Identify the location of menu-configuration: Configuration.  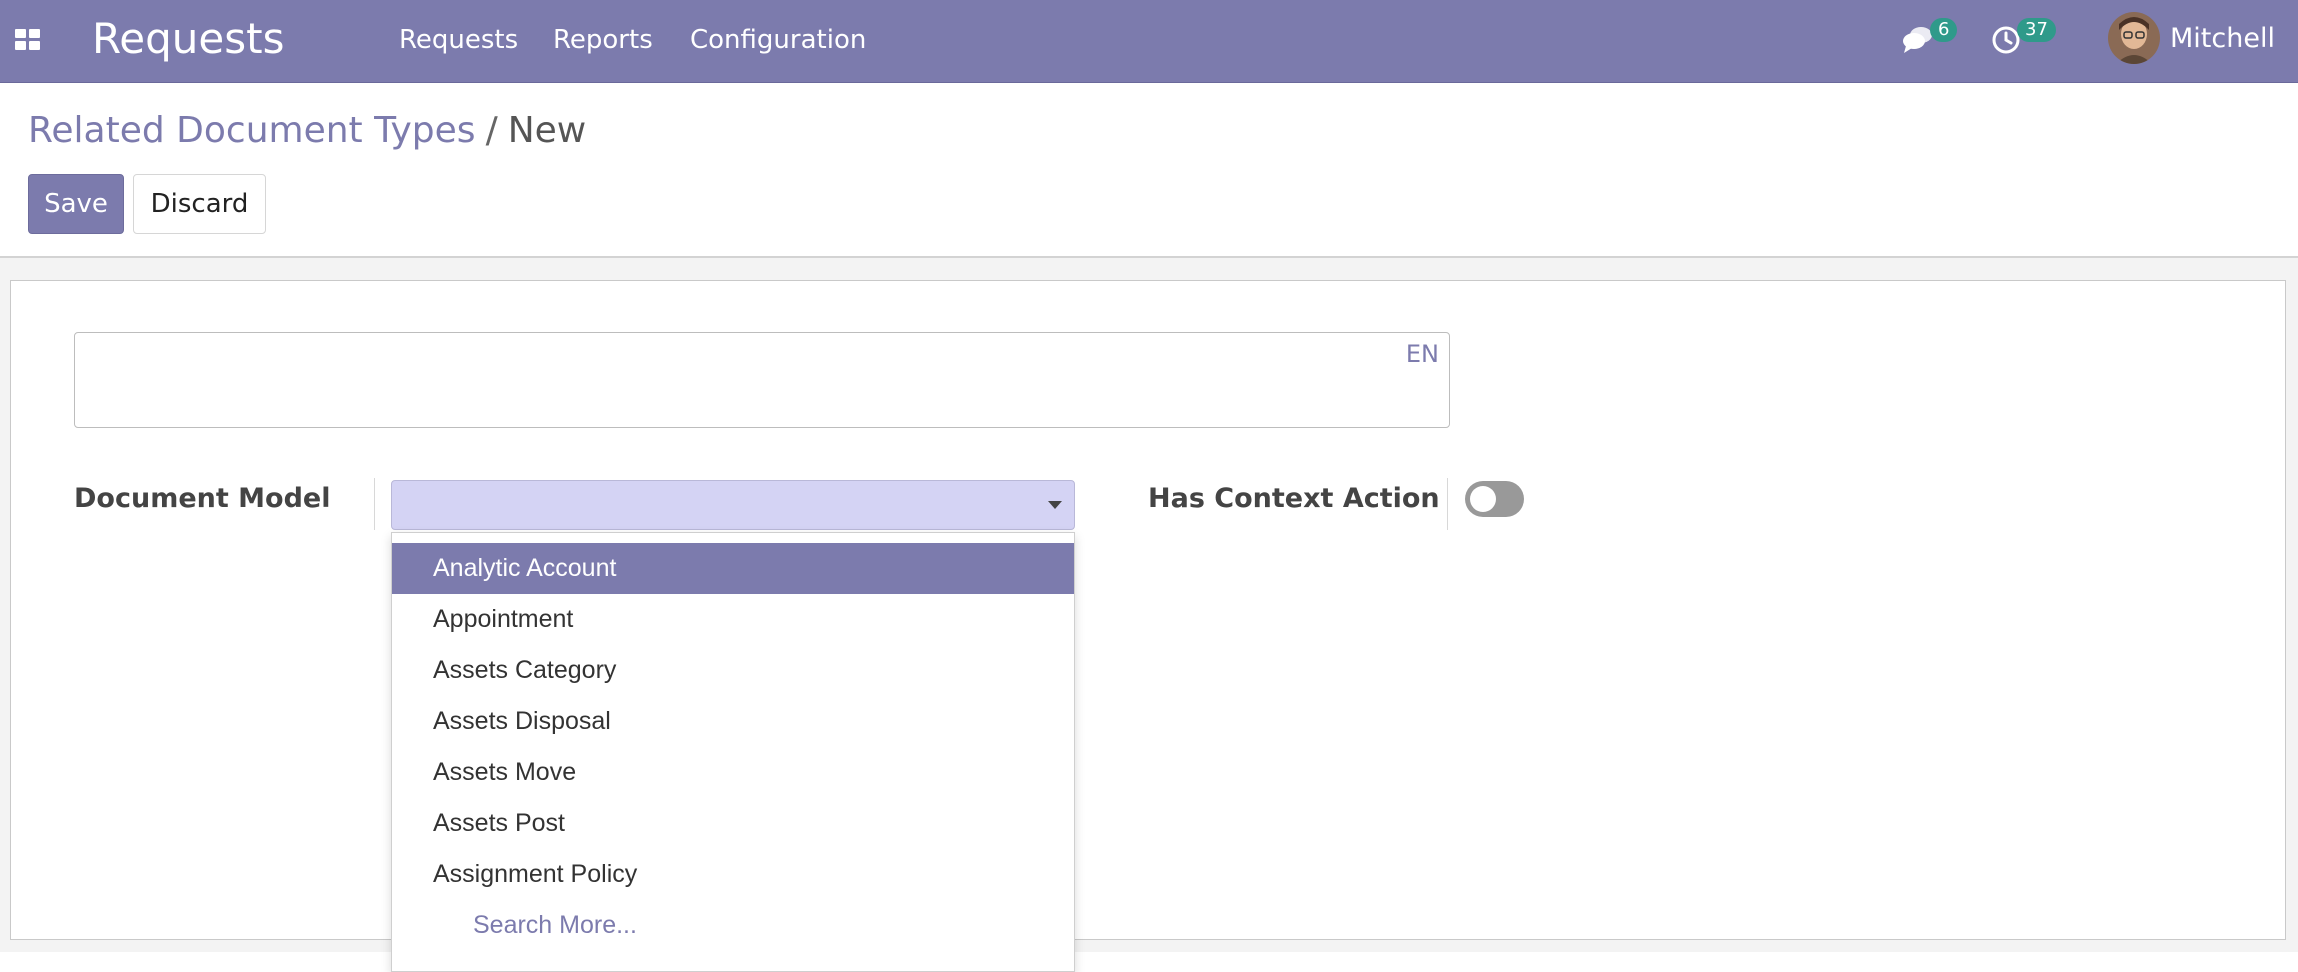
(778, 40).